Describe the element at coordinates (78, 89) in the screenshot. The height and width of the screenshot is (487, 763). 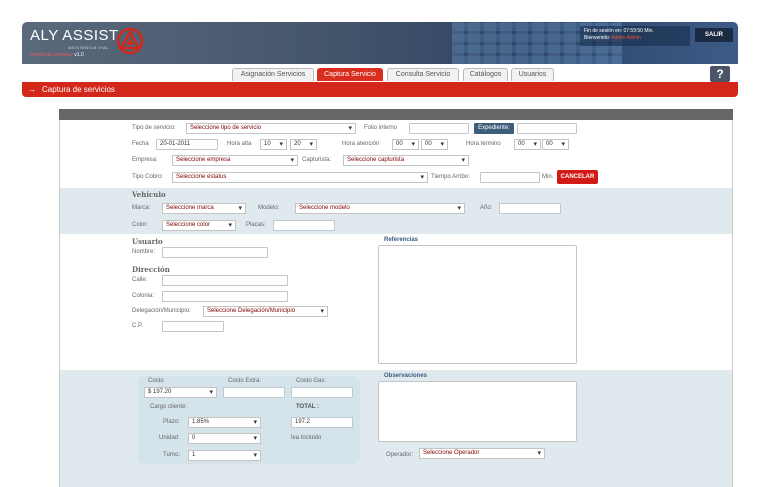
I see `page-title: Captura de servicios` at that location.